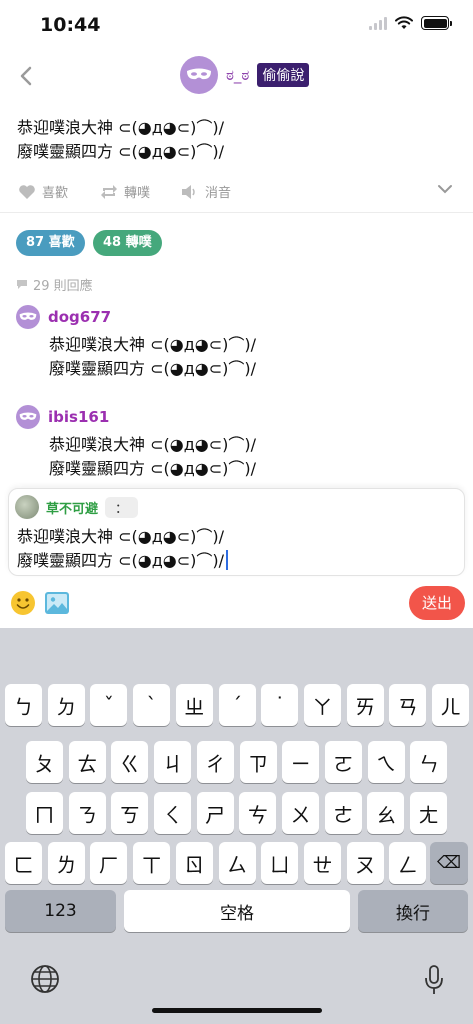 The height and width of the screenshot is (1024, 473). What do you see at coordinates (66, 705) in the screenshot?
I see `key: ㄉ` at bounding box center [66, 705].